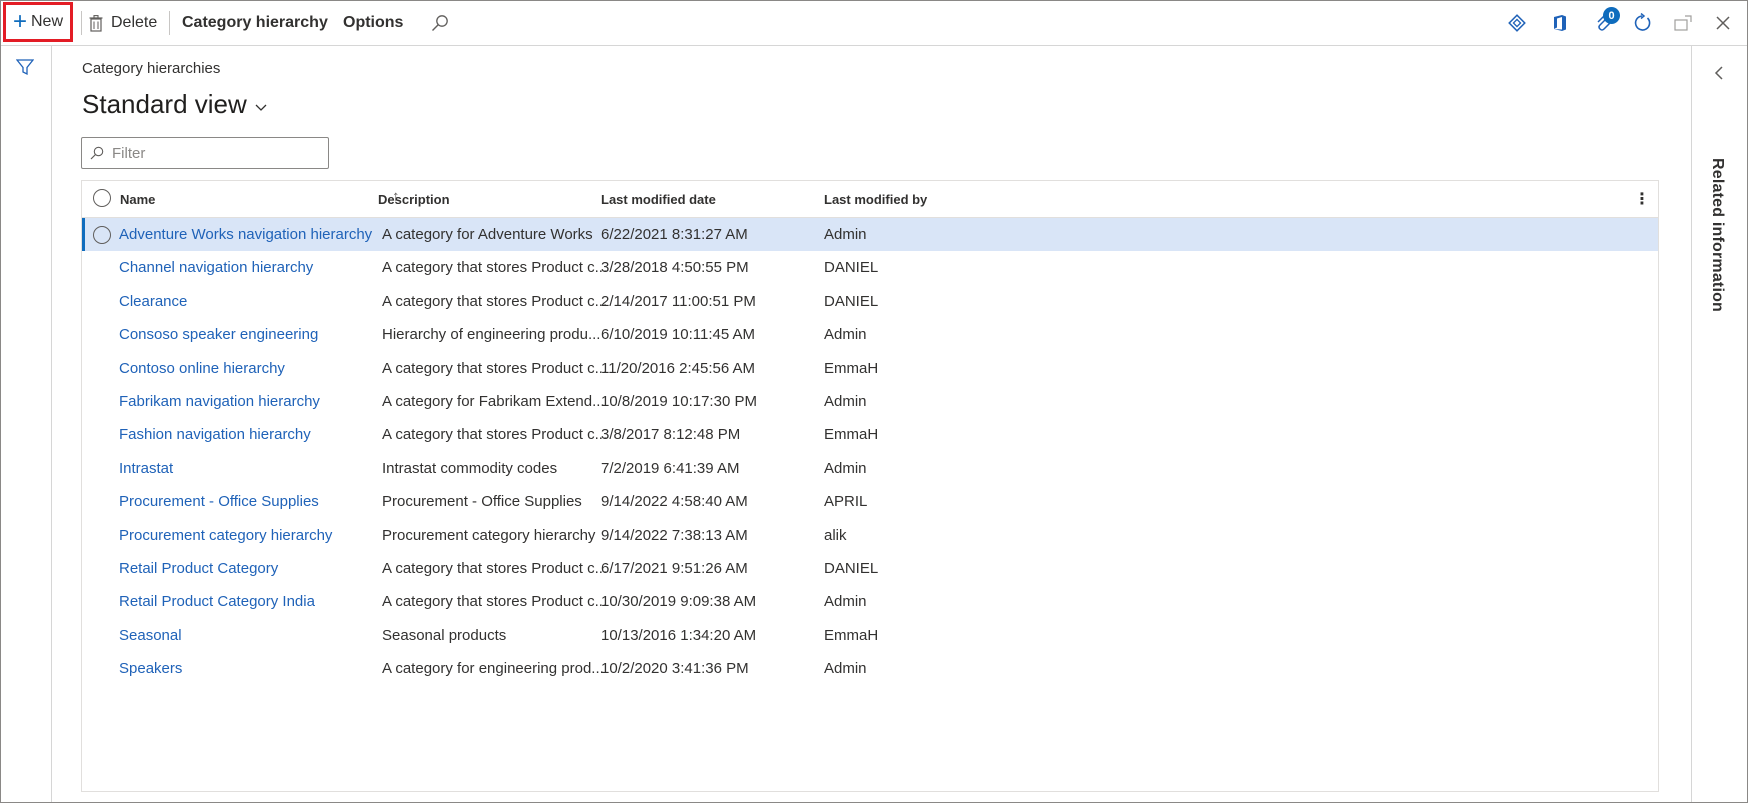 The image size is (1748, 803). What do you see at coordinates (19, 21) in the screenshot?
I see `plus-icon: +` at bounding box center [19, 21].